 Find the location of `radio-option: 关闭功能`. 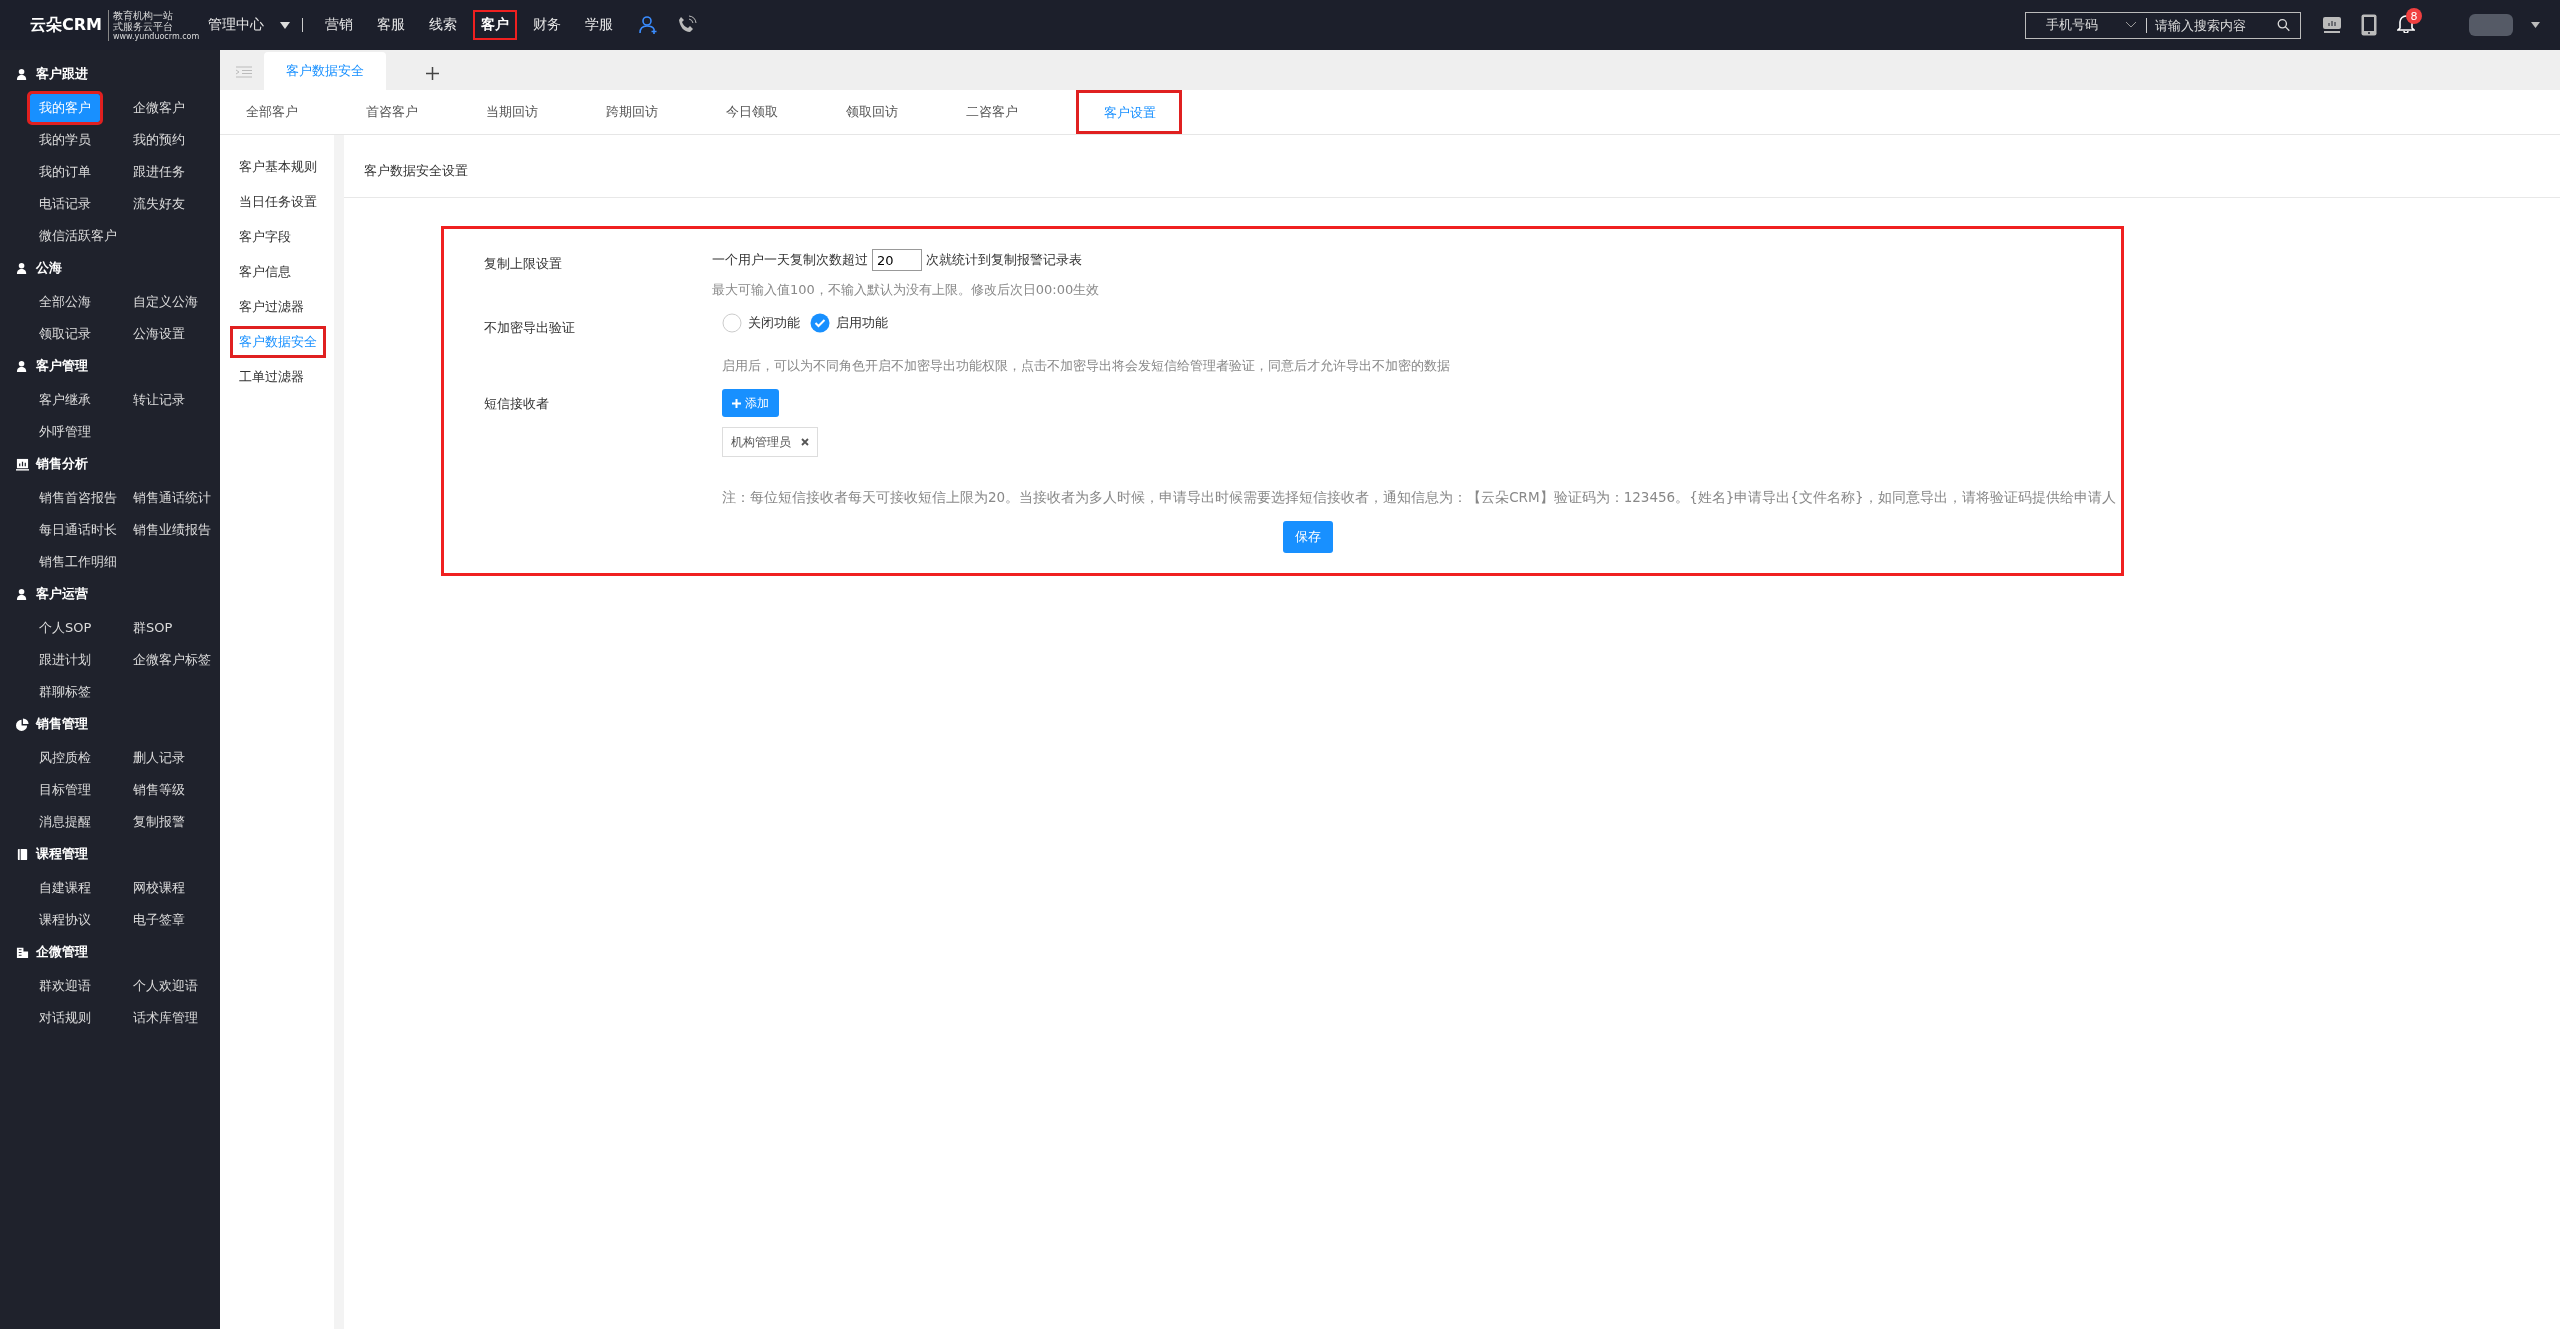

radio-option: 关闭功能 is located at coordinates (761, 323).